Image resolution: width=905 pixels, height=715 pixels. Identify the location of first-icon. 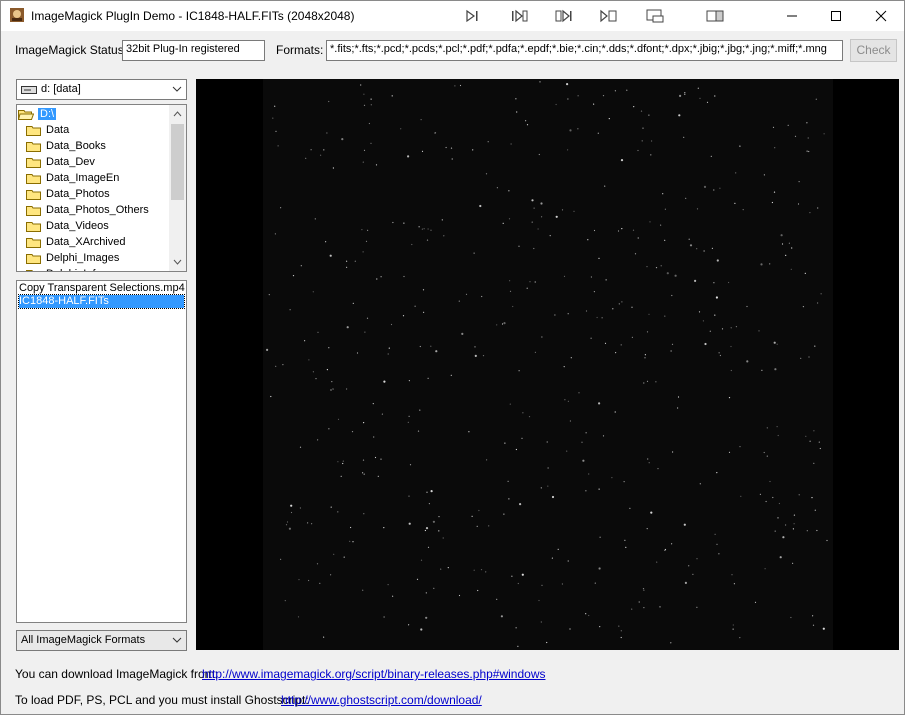
(473, 16).